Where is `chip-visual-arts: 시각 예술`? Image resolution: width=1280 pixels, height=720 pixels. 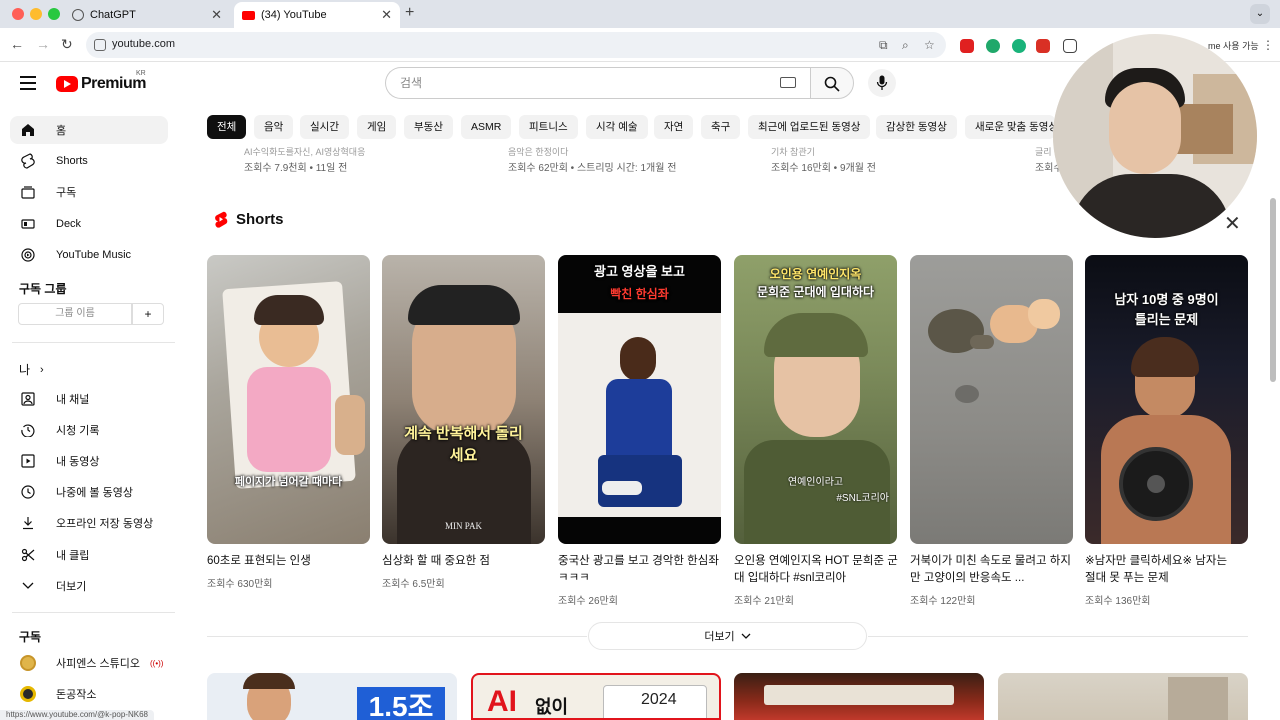 chip-visual-arts: 시각 예술 is located at coordinates (617, 127).